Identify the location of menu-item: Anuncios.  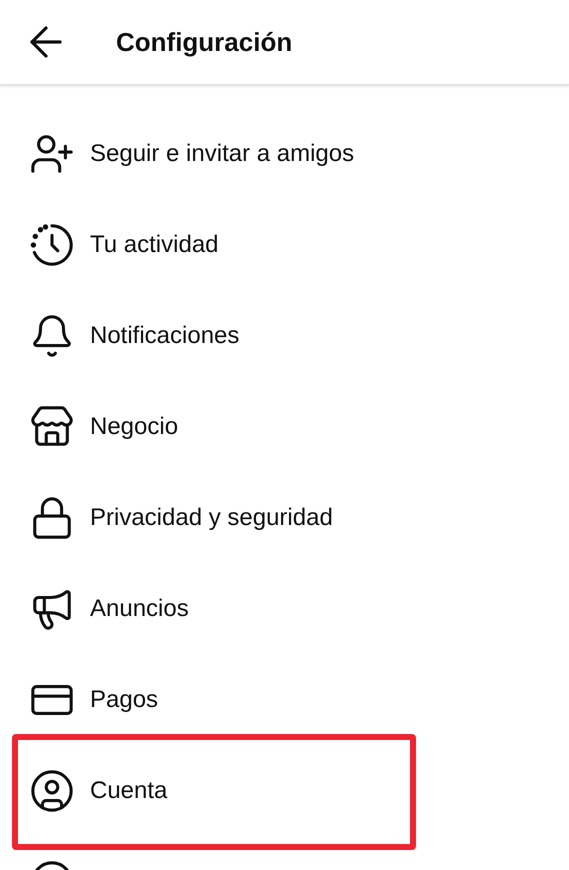
(139, 608).